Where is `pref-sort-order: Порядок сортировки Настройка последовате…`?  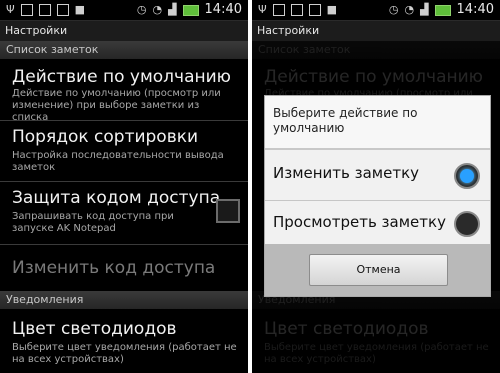 pref-sort-order: Порядок сортировки Настройка последовате… is located at coordinates (124, 151).